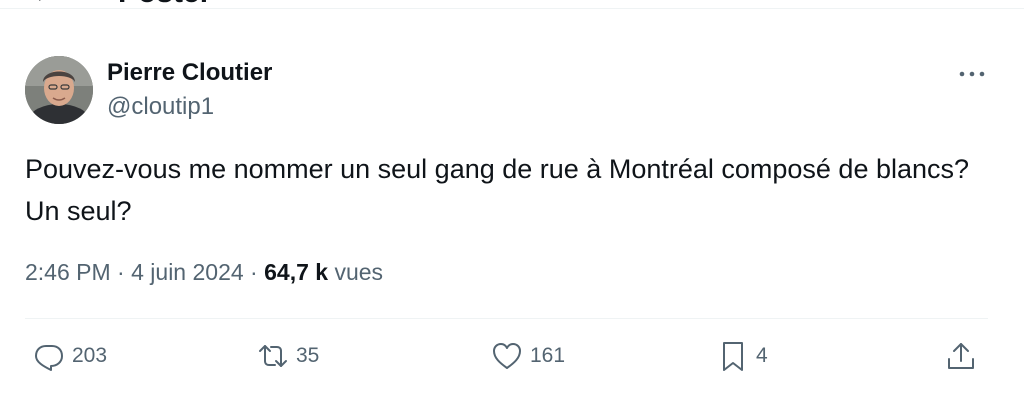 The image size is (1024, 402). Describe the element at coordinates (972, 74) in the screenshot. I see `more-icon` at that location.